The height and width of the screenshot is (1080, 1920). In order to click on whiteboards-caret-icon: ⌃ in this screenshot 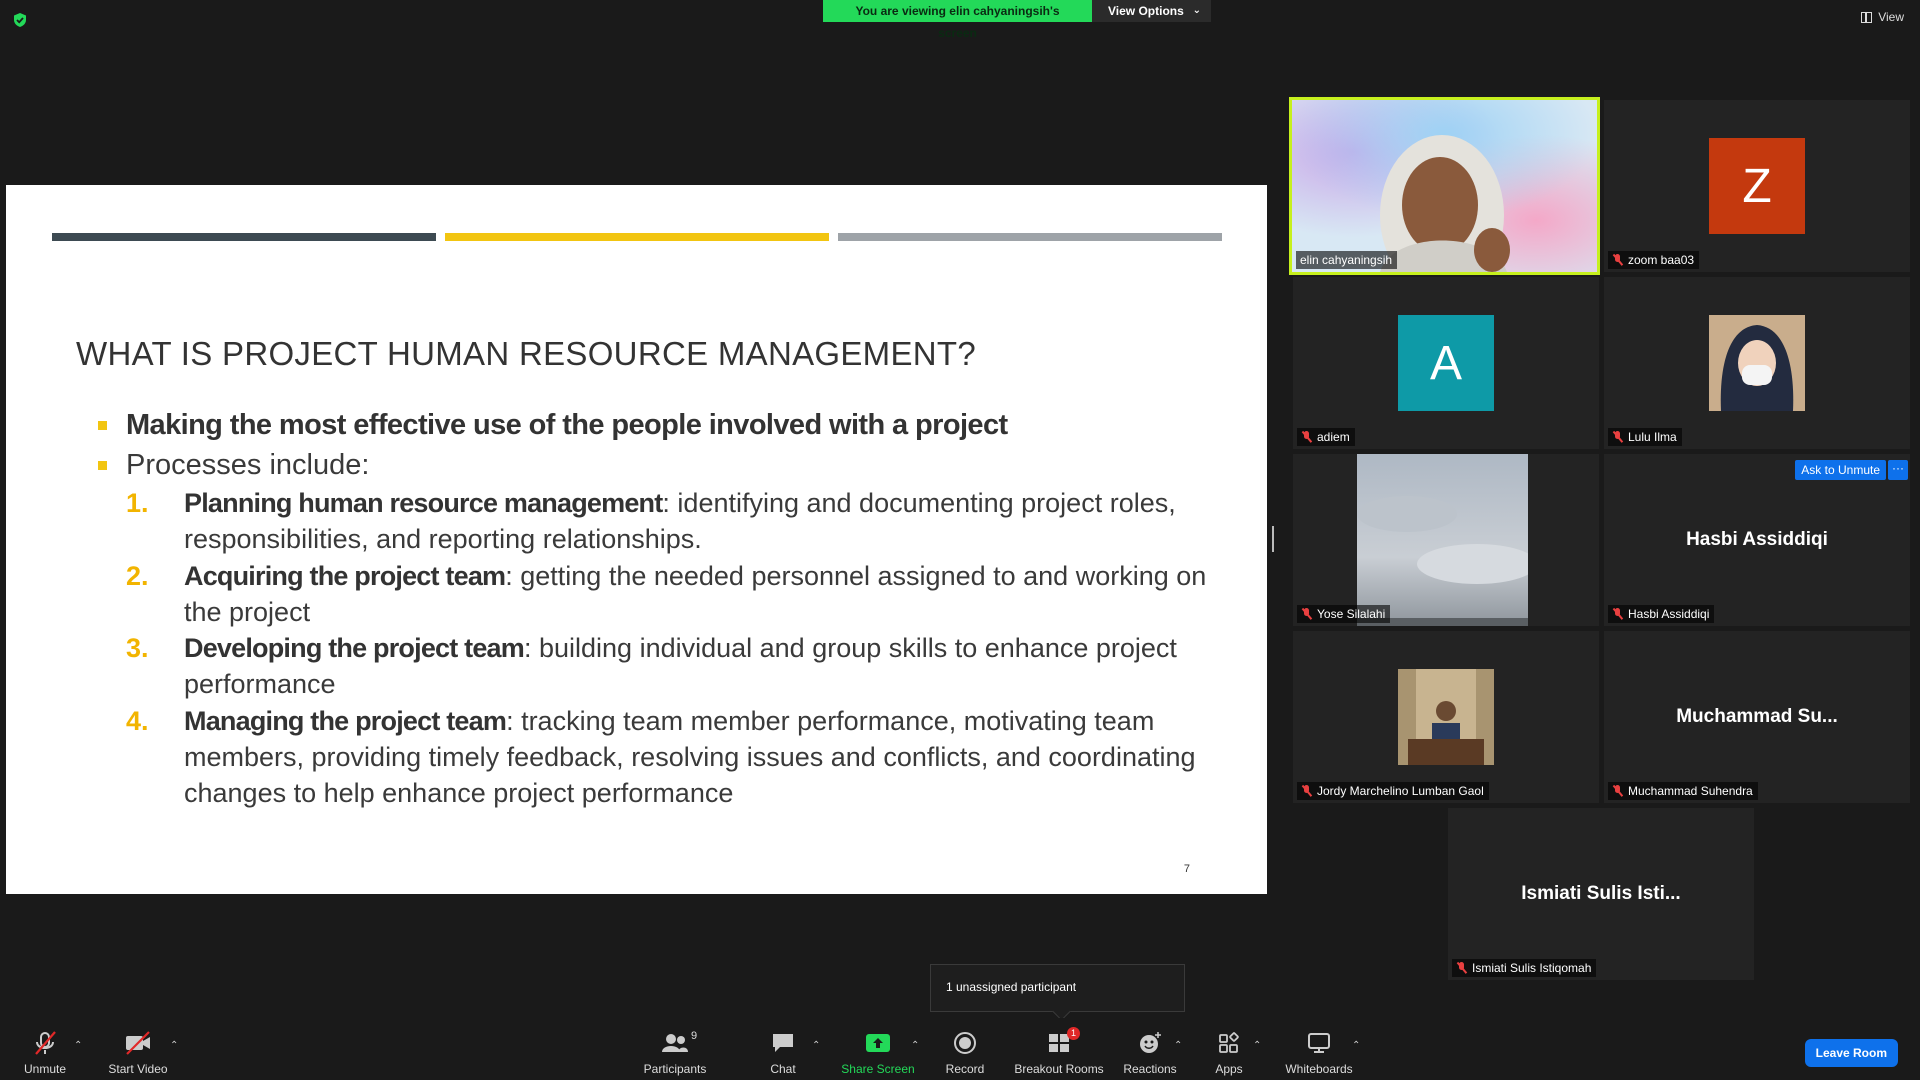, I will do `click(1356, 1045)`.